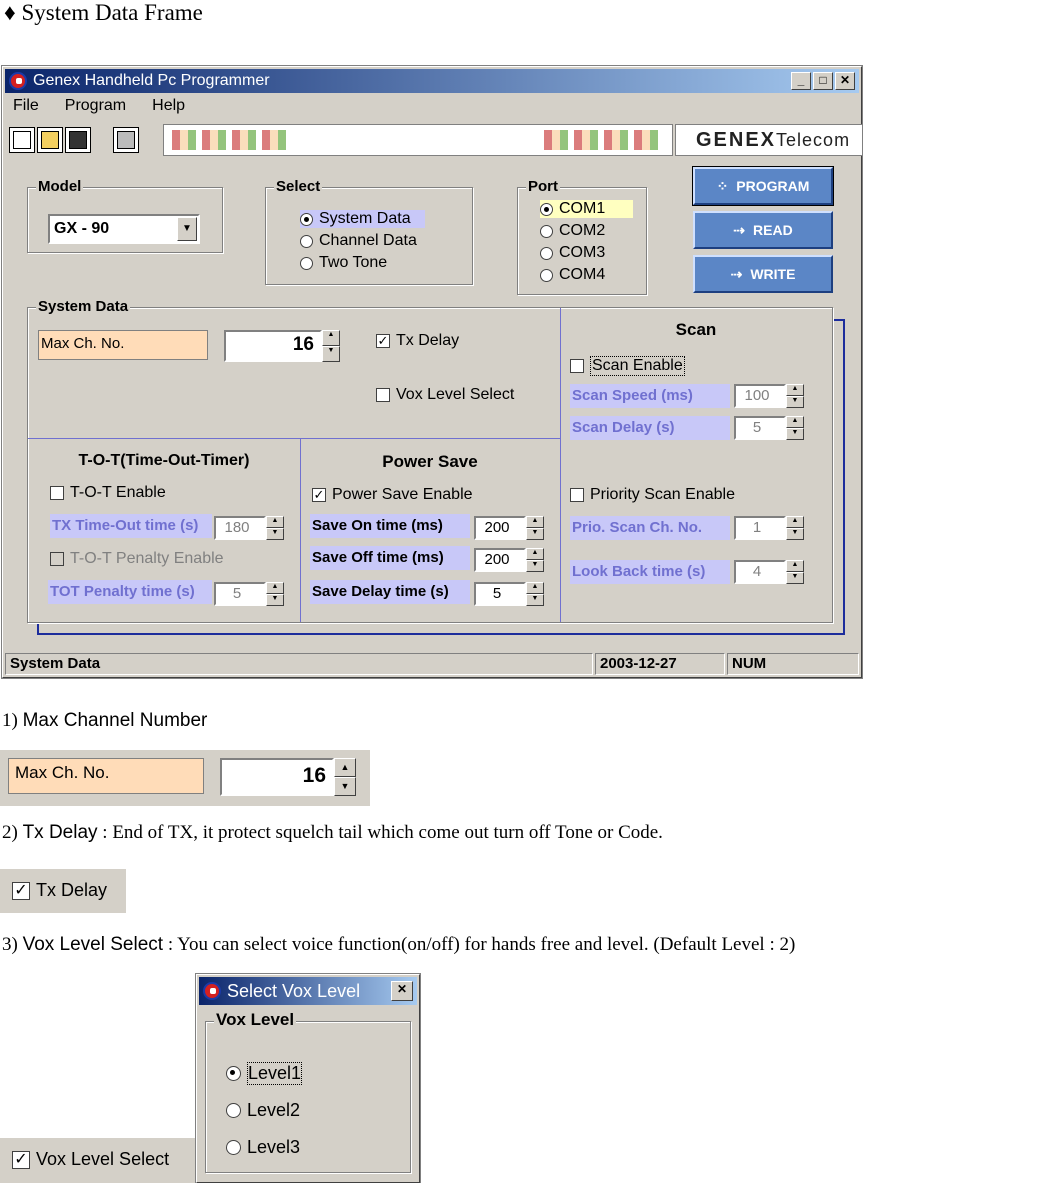 This screenshot has height=1183, width=1039. I want to click on save-on-spinner: 200 ▲ ▼, so click(509, 528).